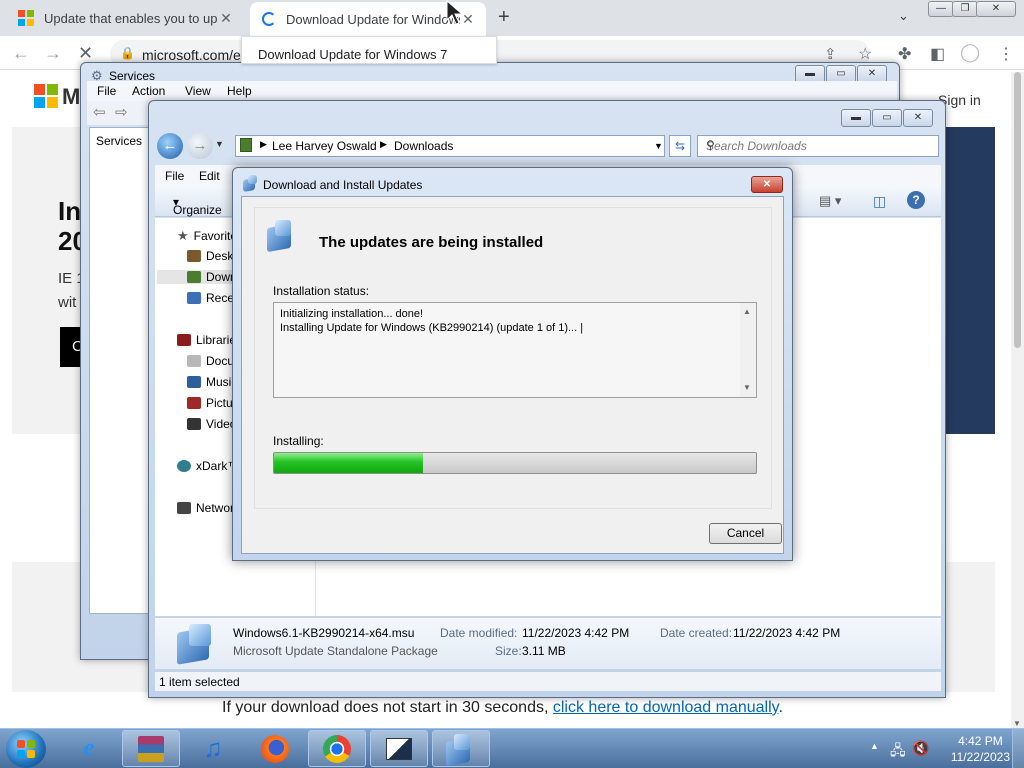 The width and height of the screenshot is (1024, 768). Describe the element at coordinates (916, 200) in the screenshot. I see `help-icon: ?` at that location.